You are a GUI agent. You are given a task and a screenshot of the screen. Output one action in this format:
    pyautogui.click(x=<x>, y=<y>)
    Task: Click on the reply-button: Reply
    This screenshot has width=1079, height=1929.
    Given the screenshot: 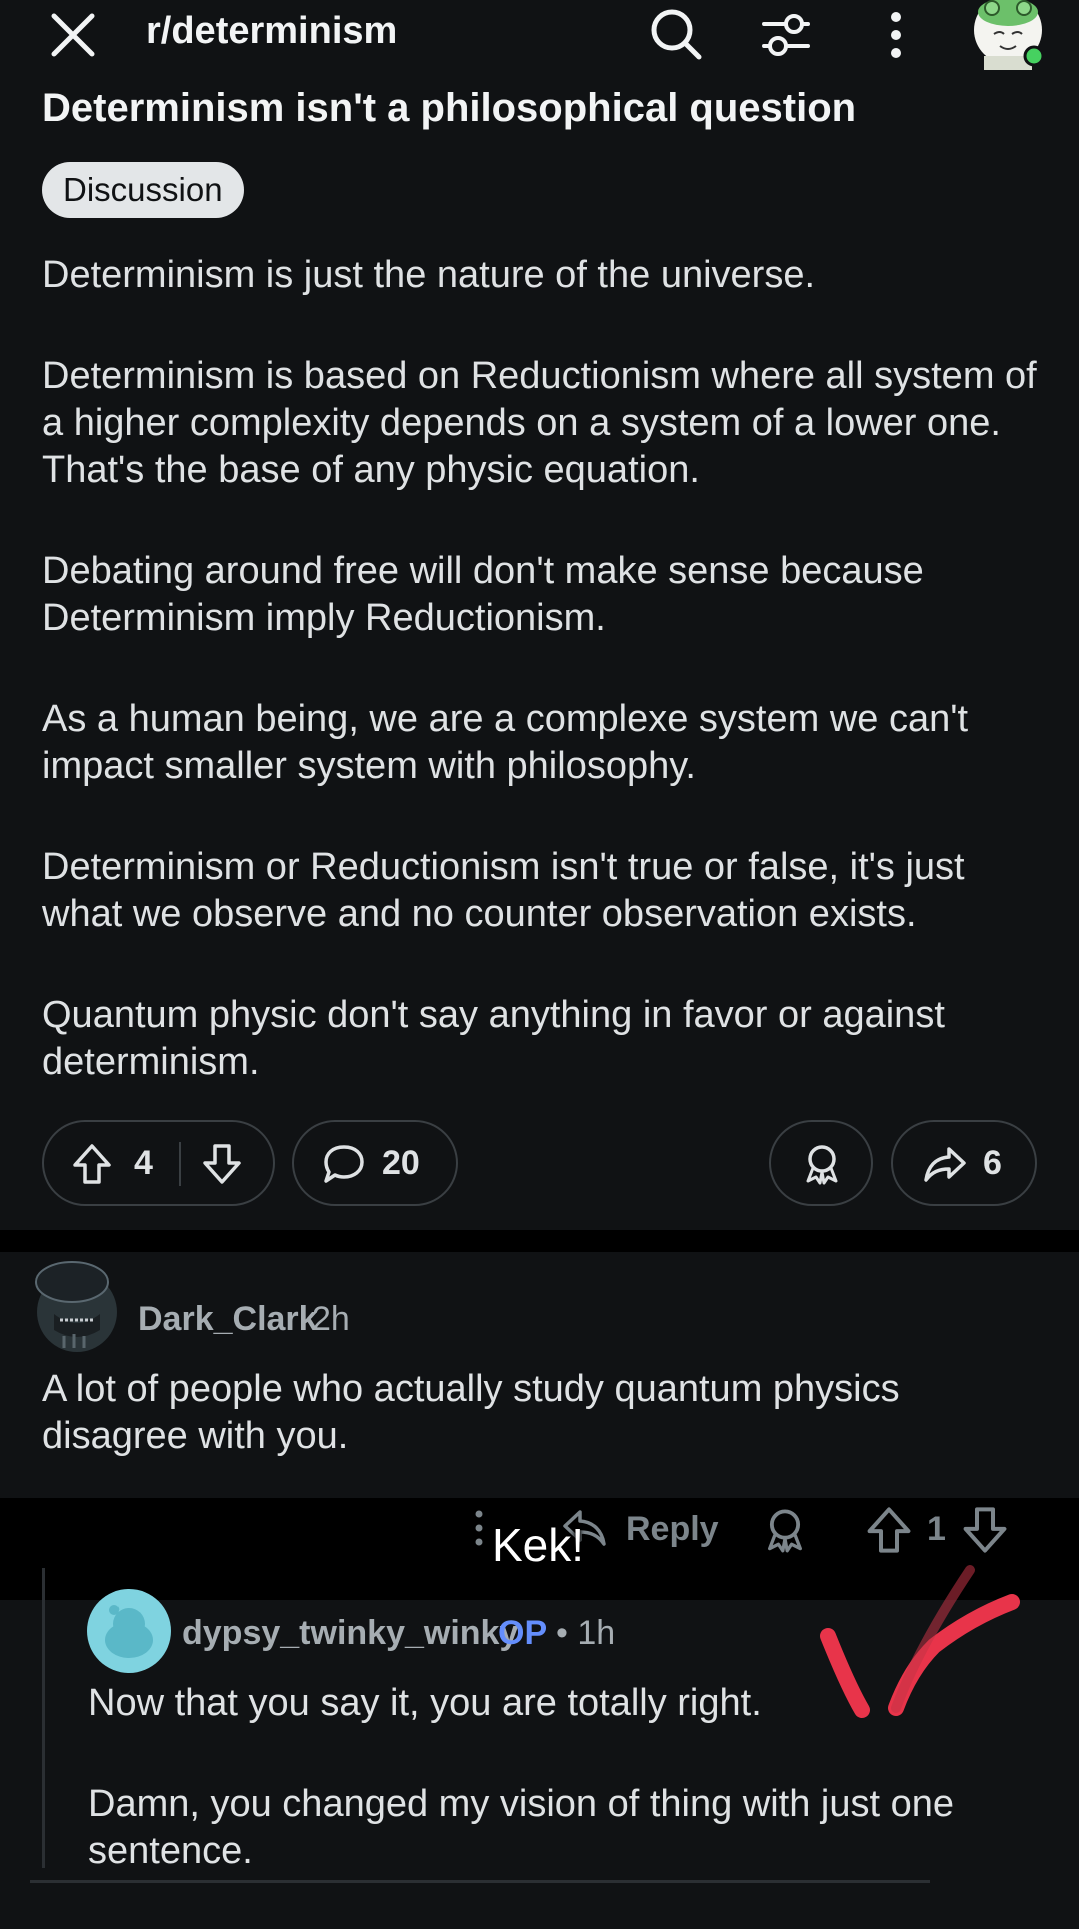 What is the action you would take?
    pyautogui.click(x=672, y=1529)
    